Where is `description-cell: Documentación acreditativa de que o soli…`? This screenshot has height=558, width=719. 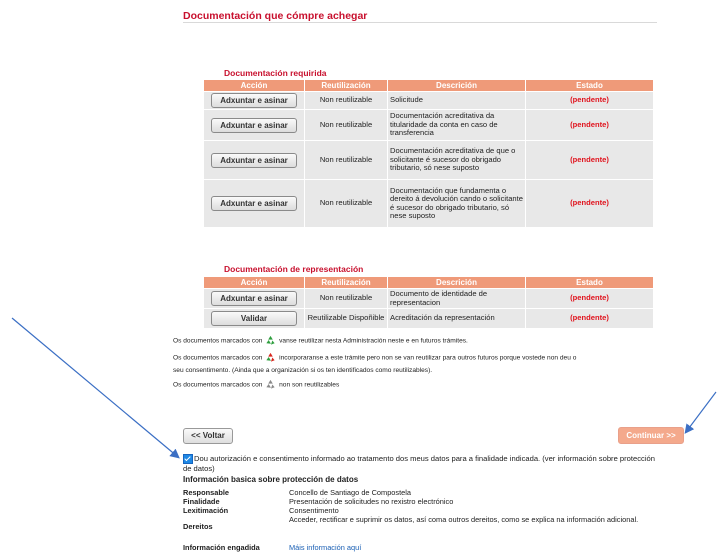 description-cell: Documentación acreditativa de que o soli… is located at coordinates (456, 160).